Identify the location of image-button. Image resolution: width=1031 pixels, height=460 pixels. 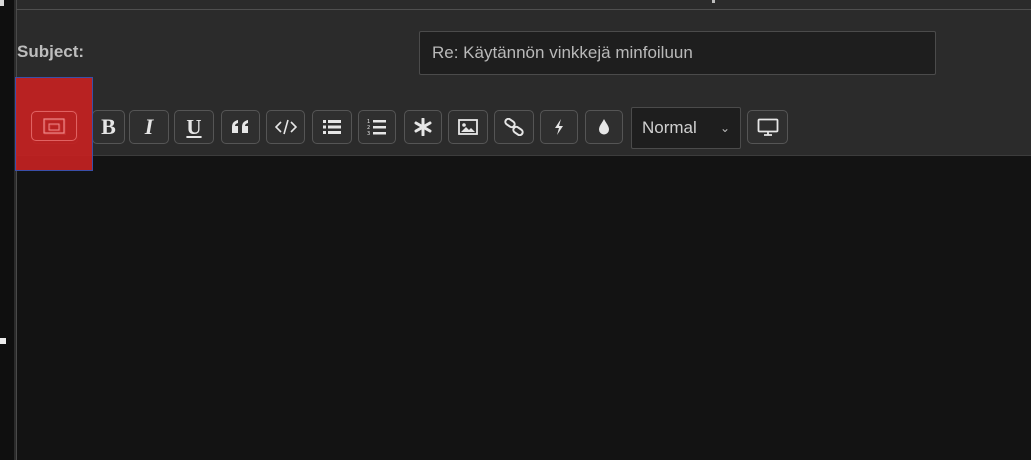
(468, 127).